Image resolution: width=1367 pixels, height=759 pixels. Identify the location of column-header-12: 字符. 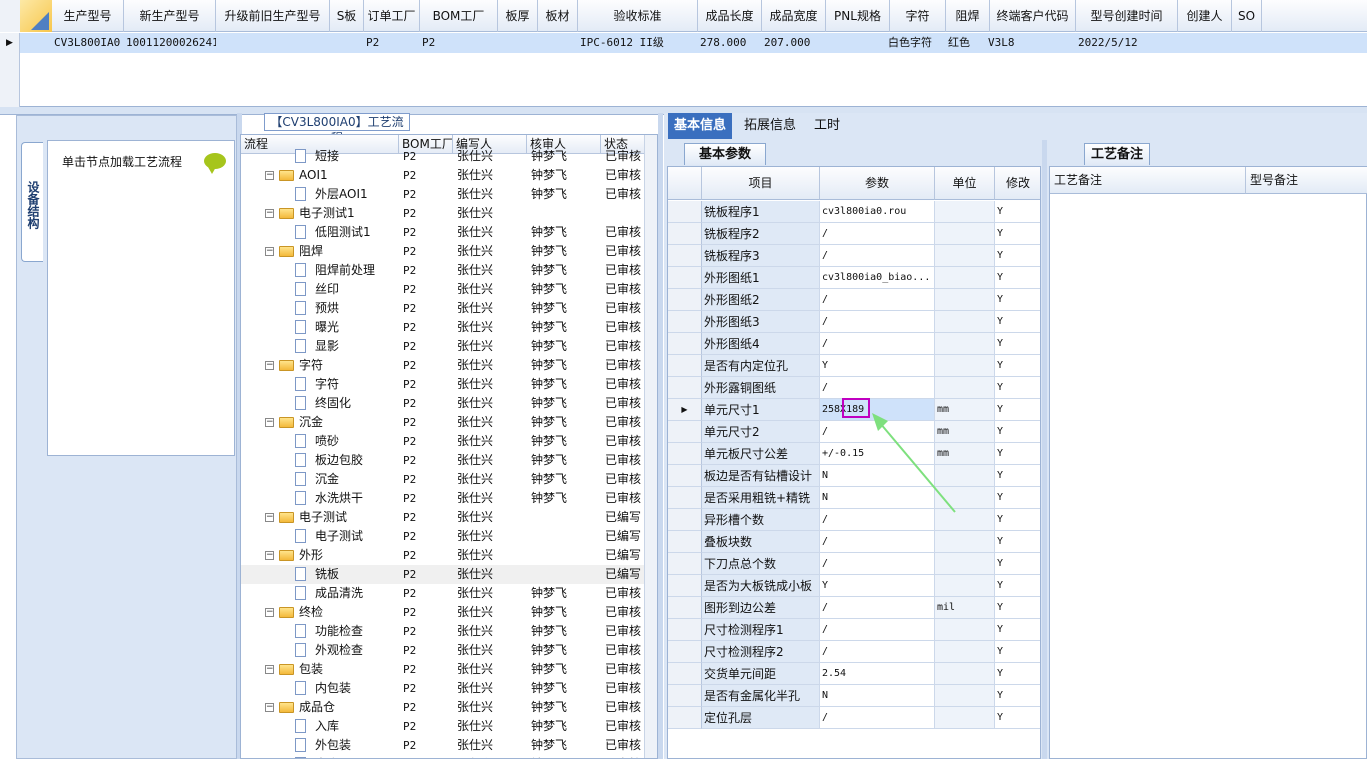
(918, 16).